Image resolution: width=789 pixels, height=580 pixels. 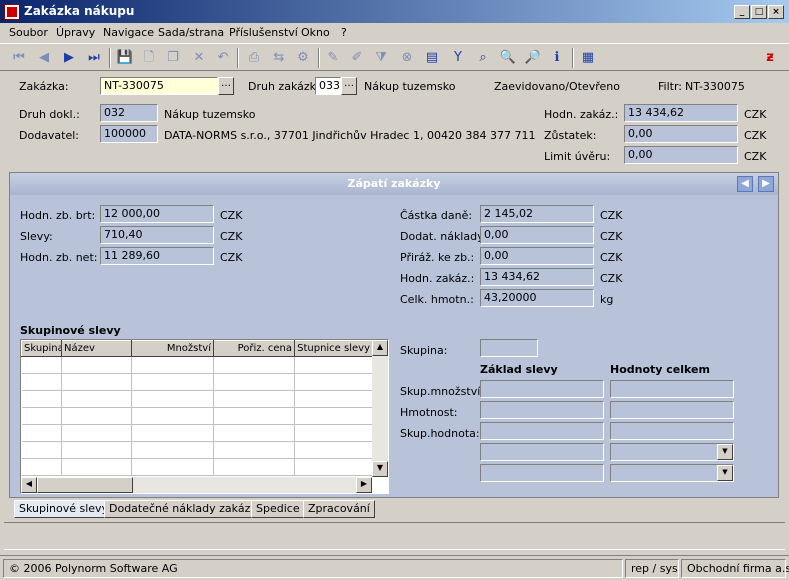 What do you see at coordinates (672, 473) in the screenshot?
I see `extra-celkem-select-2: ▼` at bounding box center [672, 473].